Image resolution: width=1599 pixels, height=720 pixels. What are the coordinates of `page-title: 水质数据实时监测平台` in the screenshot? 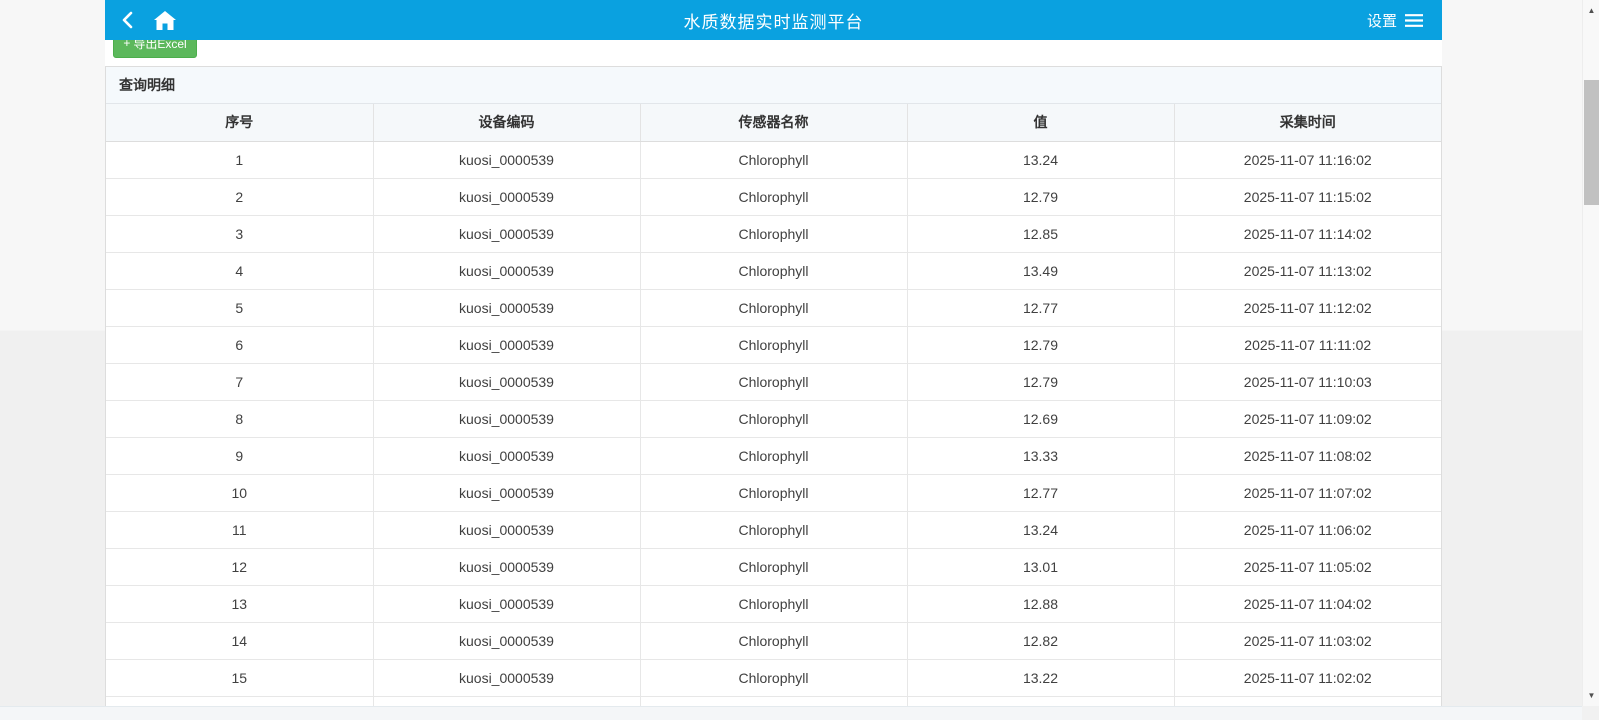 It's located at (773, 22).